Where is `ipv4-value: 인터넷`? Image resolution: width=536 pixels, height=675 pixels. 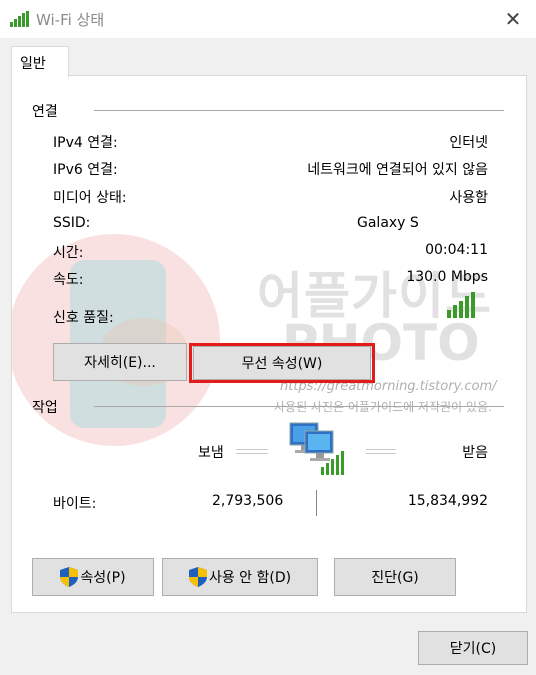
ipv4-value: 인터넷 is located at coordinates (468, 143).